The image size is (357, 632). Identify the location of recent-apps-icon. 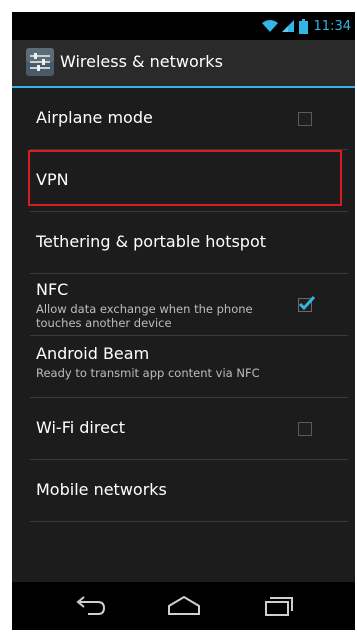
(278, 606).